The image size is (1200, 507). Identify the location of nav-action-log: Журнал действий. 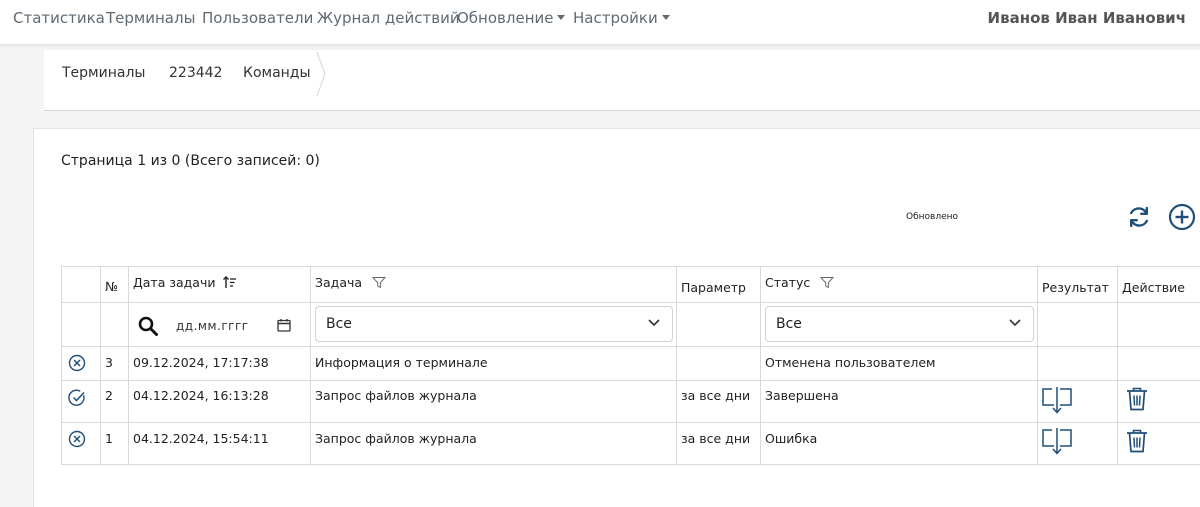
(388, 18).